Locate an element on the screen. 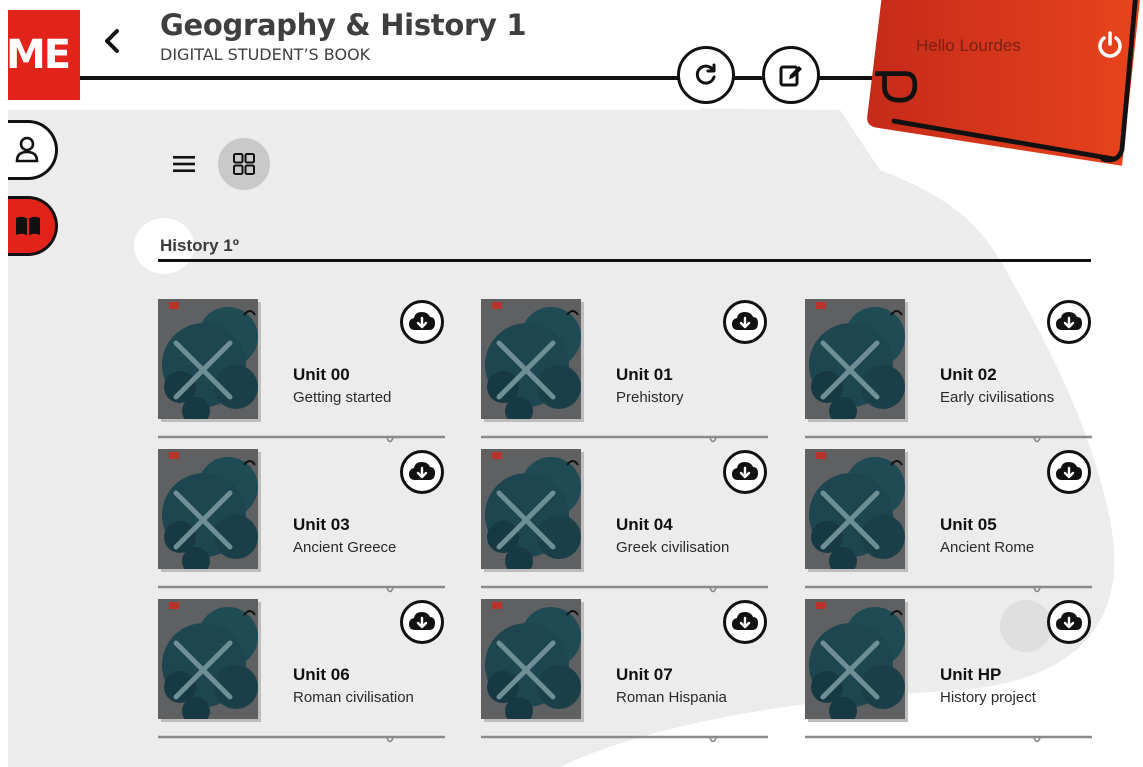 Image resolution: width=1143 pixels, height=767 pixels. unit-subtitle: Getting started is located at coordinates (342, 397).